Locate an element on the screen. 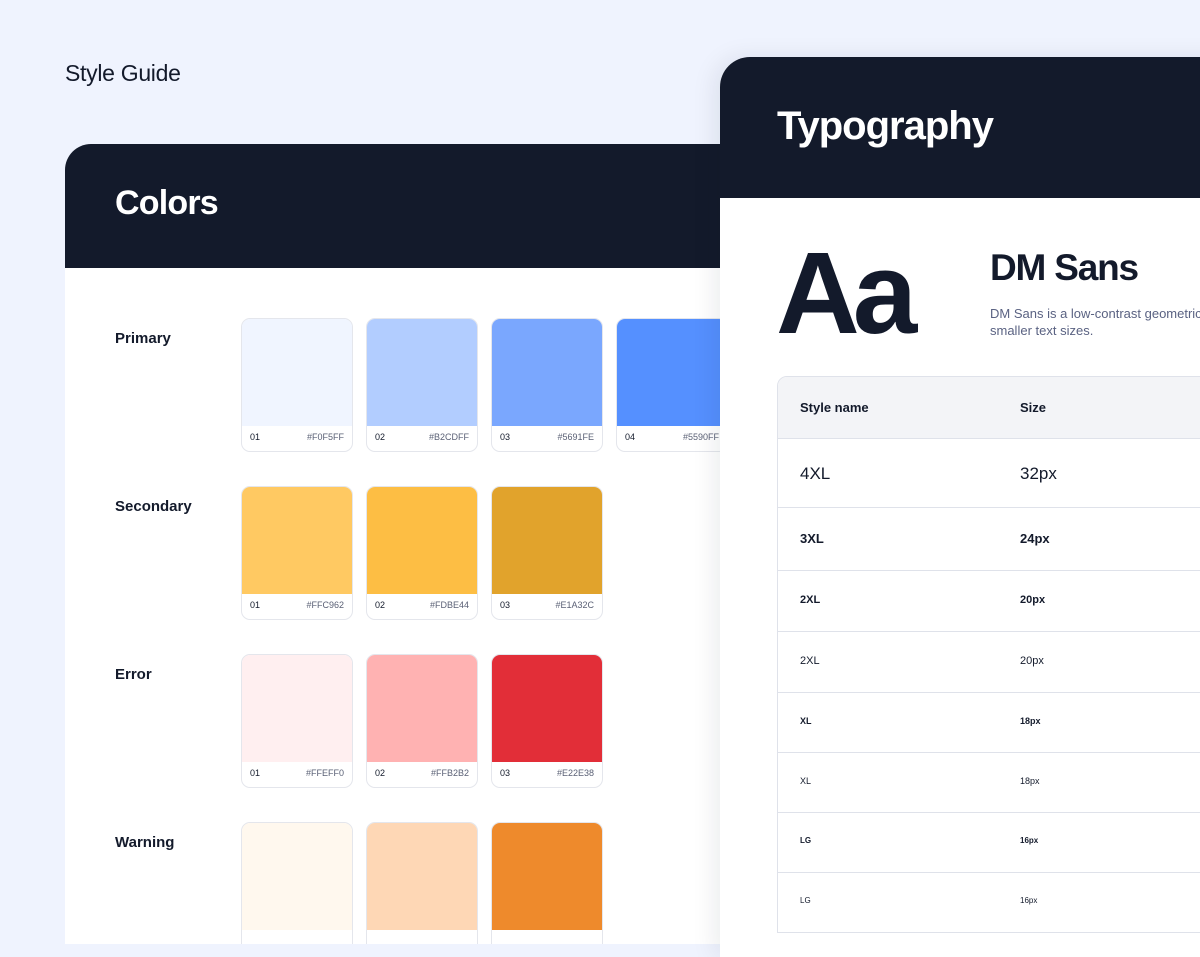 This screenshot has width=1200, height=957. swatch-hex: #FFC962 is located at coordinates (325, 605).